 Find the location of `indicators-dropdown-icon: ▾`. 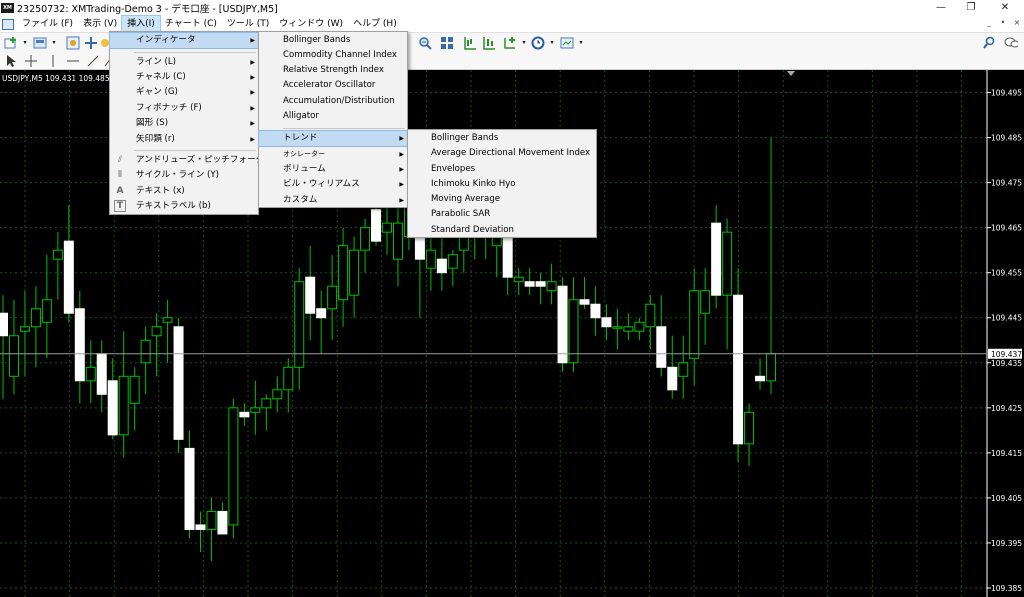

indicators-dropdown-icon: ▾ is located at coordinates (524, 43).